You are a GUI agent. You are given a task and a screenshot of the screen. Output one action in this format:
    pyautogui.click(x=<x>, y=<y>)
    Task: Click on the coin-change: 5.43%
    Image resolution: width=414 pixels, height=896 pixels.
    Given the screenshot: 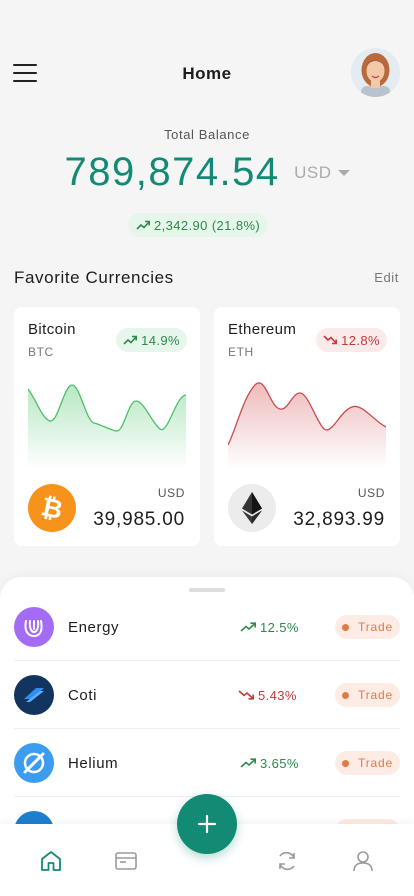 What is the action you would take?
    pyautogui.click(x=267, y=695)
    